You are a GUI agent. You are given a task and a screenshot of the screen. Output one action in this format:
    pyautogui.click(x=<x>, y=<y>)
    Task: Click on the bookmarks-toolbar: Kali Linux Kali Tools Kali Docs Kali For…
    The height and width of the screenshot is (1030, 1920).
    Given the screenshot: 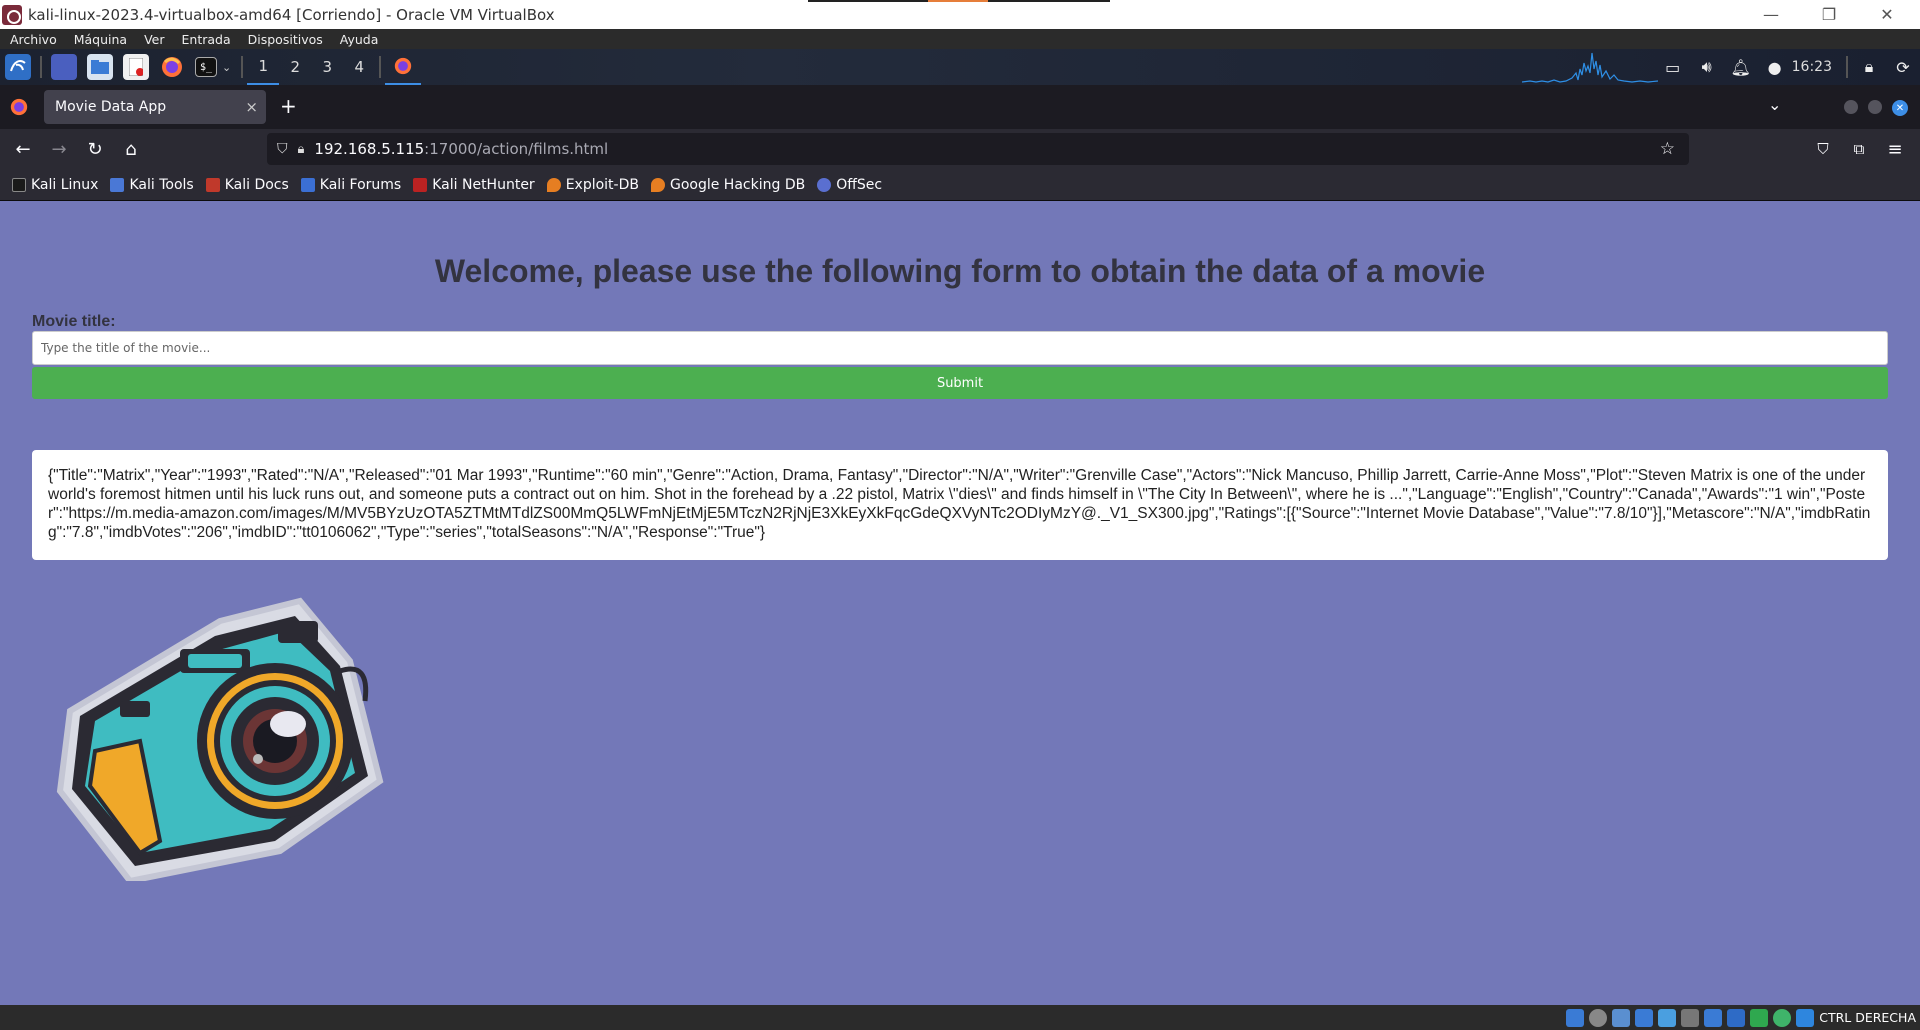 What is the action you would take?
    pyautogui.click(x=960, y=185)
    